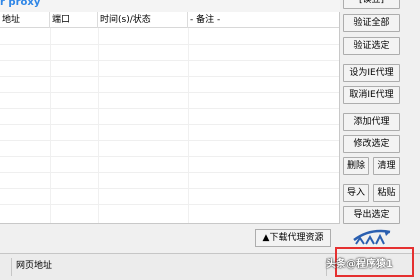 Image resolution: width=420 pixels, height=280 pixels. Describe the element at coordinates (293, 238) in the screenshot. I see `download-proxy-resources-button: ▲下载代理资源` at that location.